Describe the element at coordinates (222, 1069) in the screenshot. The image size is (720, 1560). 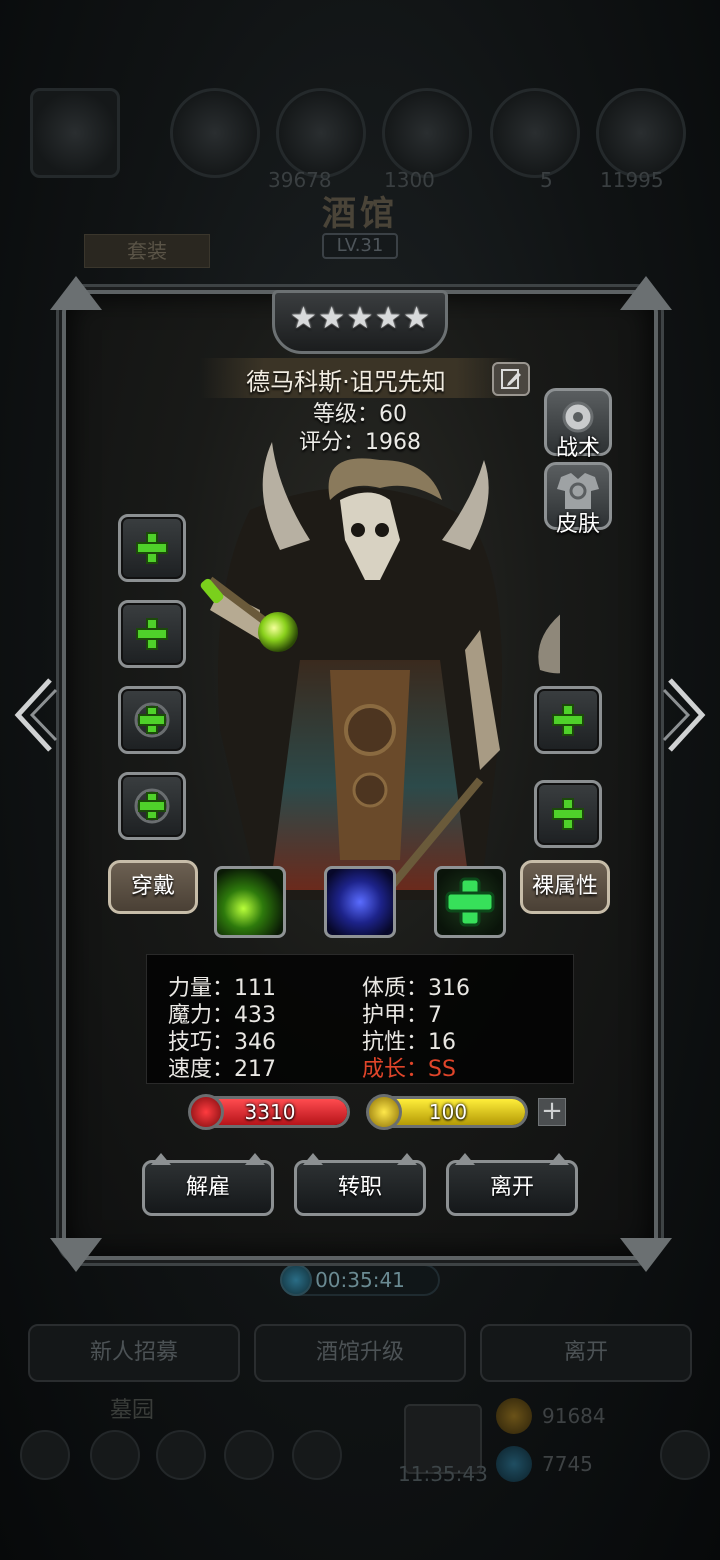
I see `attr-speed: 速度：217` at that location.